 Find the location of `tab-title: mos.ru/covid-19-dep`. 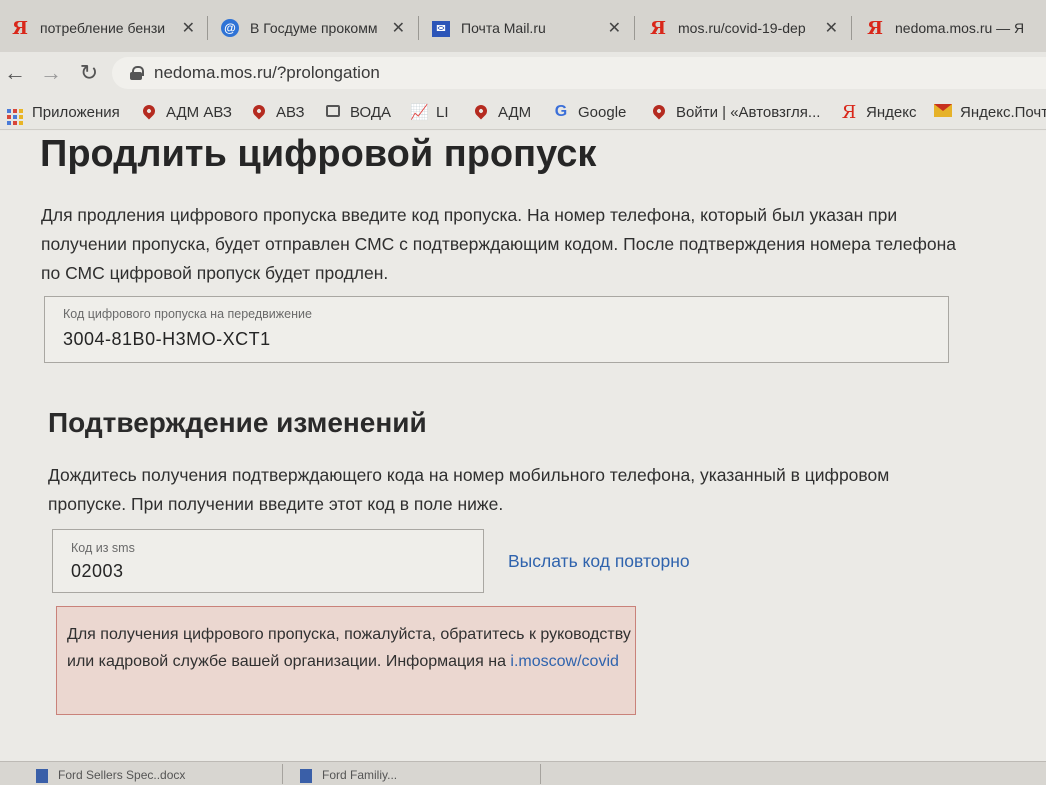

tab-title: mos.ru/covid-19-dep is located at coordinates (742, 28).